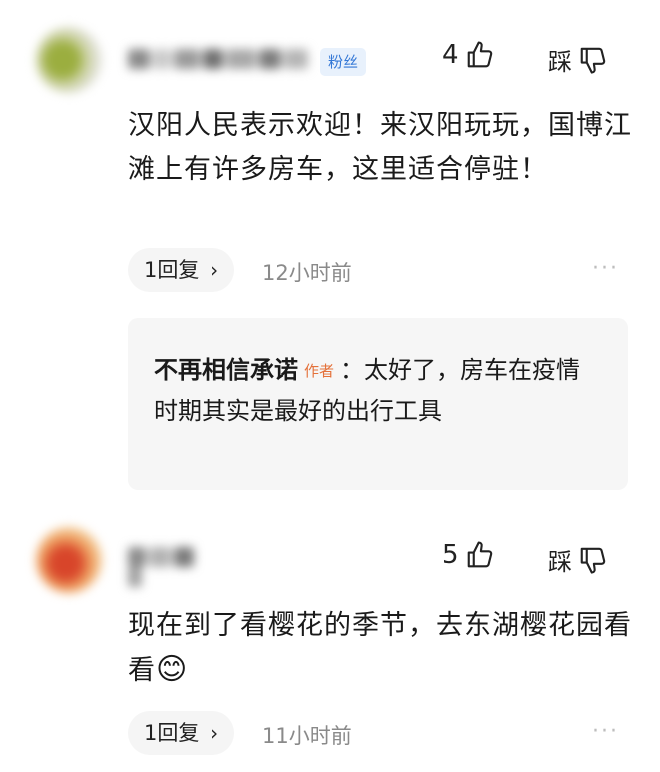 The height and width of the screenshot is (772, 660). What do you see at coordinates (560, 562) in the screenshot?
I see `dislike-label: 踩` at bounding box center [560, 562].